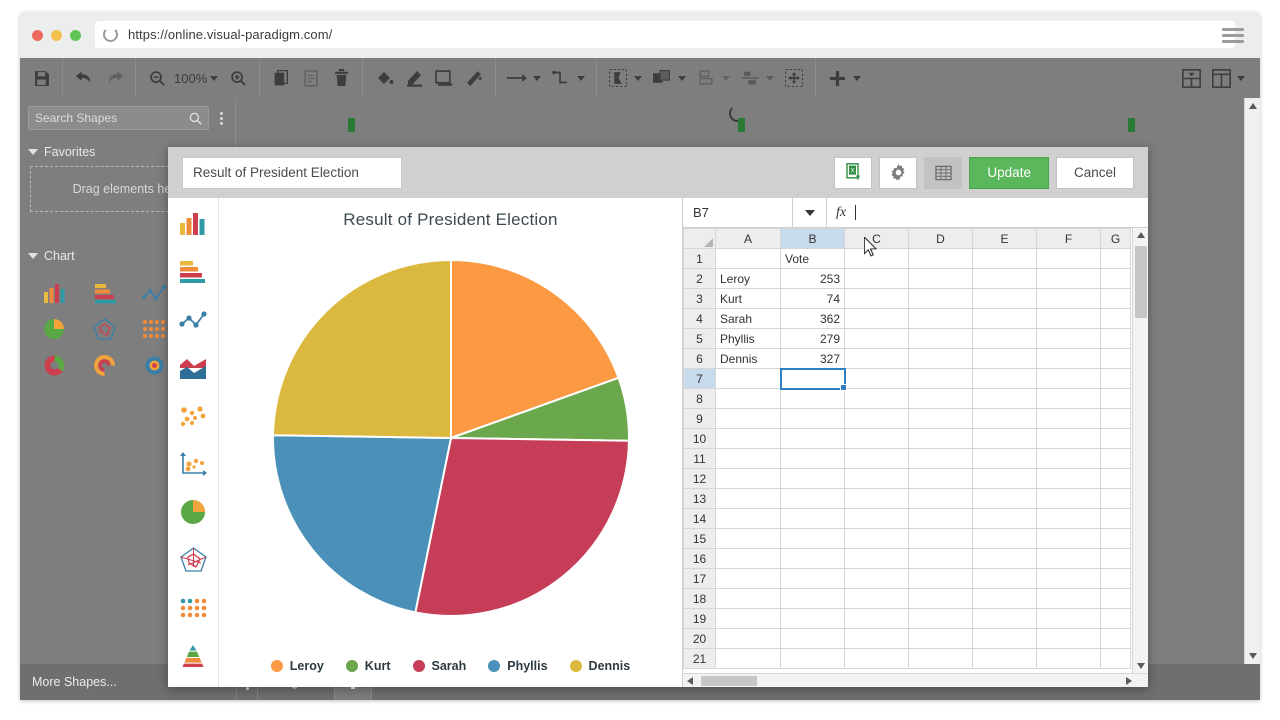 This screenshot has width=1280, height=720. Describe the element at coordinates (699, 318) in the screenshot. I see `row-header-4: 4` at that location.